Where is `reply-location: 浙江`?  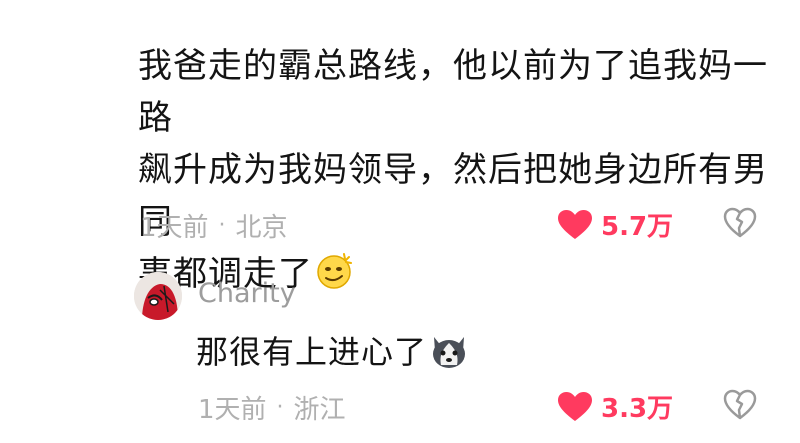 reply-location: 浙江 is located at coordinates (319, 410).